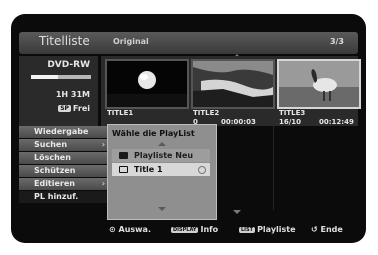 Image resolution: width=378 pixels, height=255 pixels. What do you see at coordinates (336, 41) in the screenshot?
I see `page-indicator: 3/3` at bounding box center [336, 41].